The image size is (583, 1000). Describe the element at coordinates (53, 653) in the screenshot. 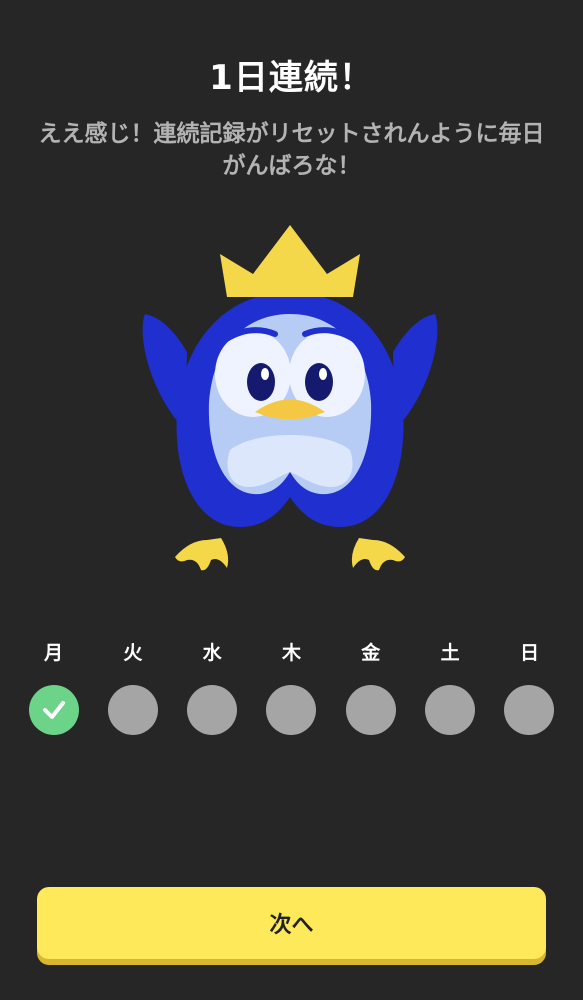

I see `day-label: 月` at that location.